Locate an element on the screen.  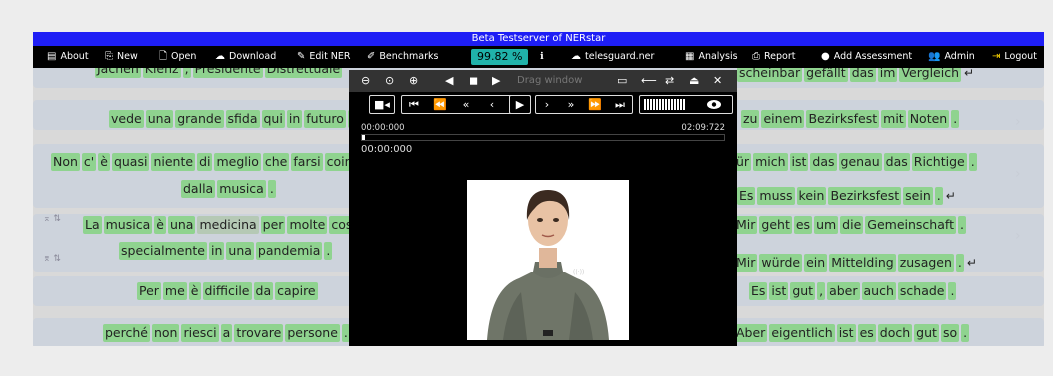
token: trovare is located at coordinates (259, 333).